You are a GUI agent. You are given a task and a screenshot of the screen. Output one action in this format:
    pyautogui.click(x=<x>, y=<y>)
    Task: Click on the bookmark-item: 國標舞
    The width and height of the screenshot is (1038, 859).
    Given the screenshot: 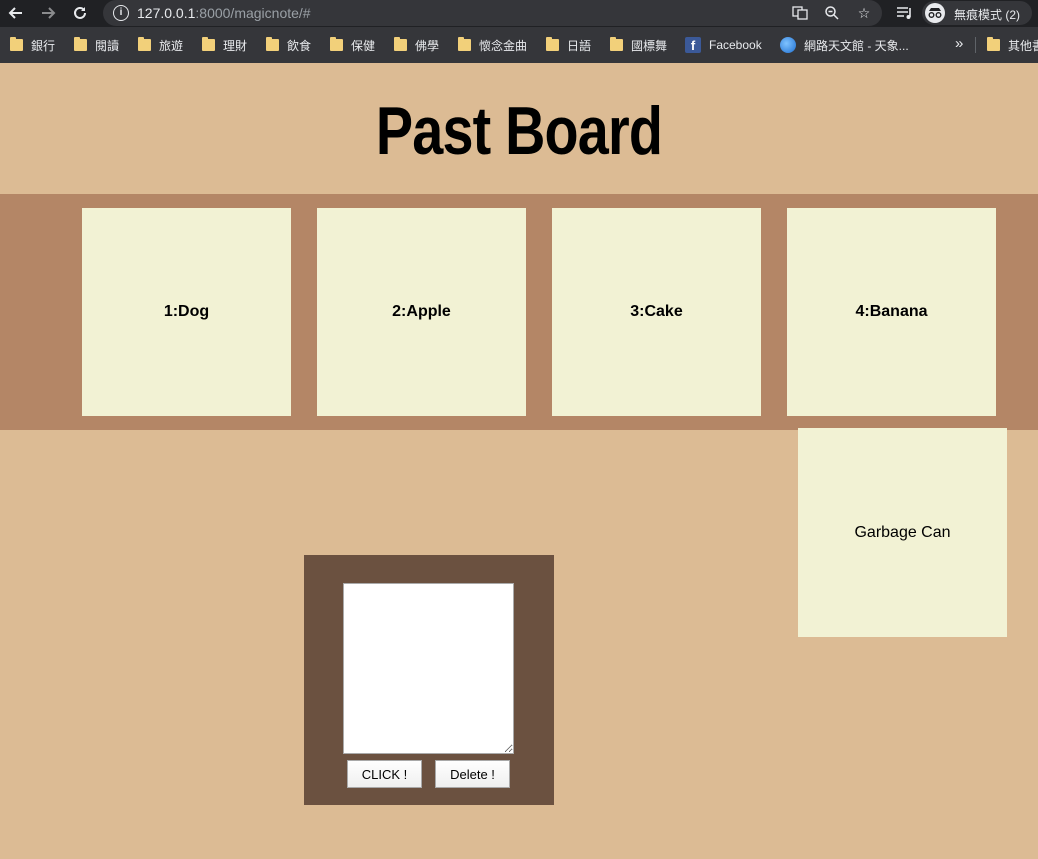 What is the action you would take?
    pyautogui.click(x=638, y=45)
    